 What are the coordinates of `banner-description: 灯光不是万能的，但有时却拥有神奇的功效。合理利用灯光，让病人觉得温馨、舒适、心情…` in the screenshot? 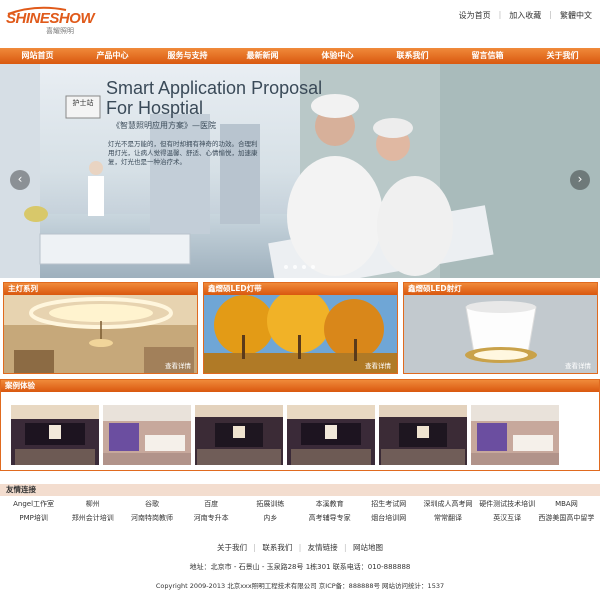 It's located at (183, 153).